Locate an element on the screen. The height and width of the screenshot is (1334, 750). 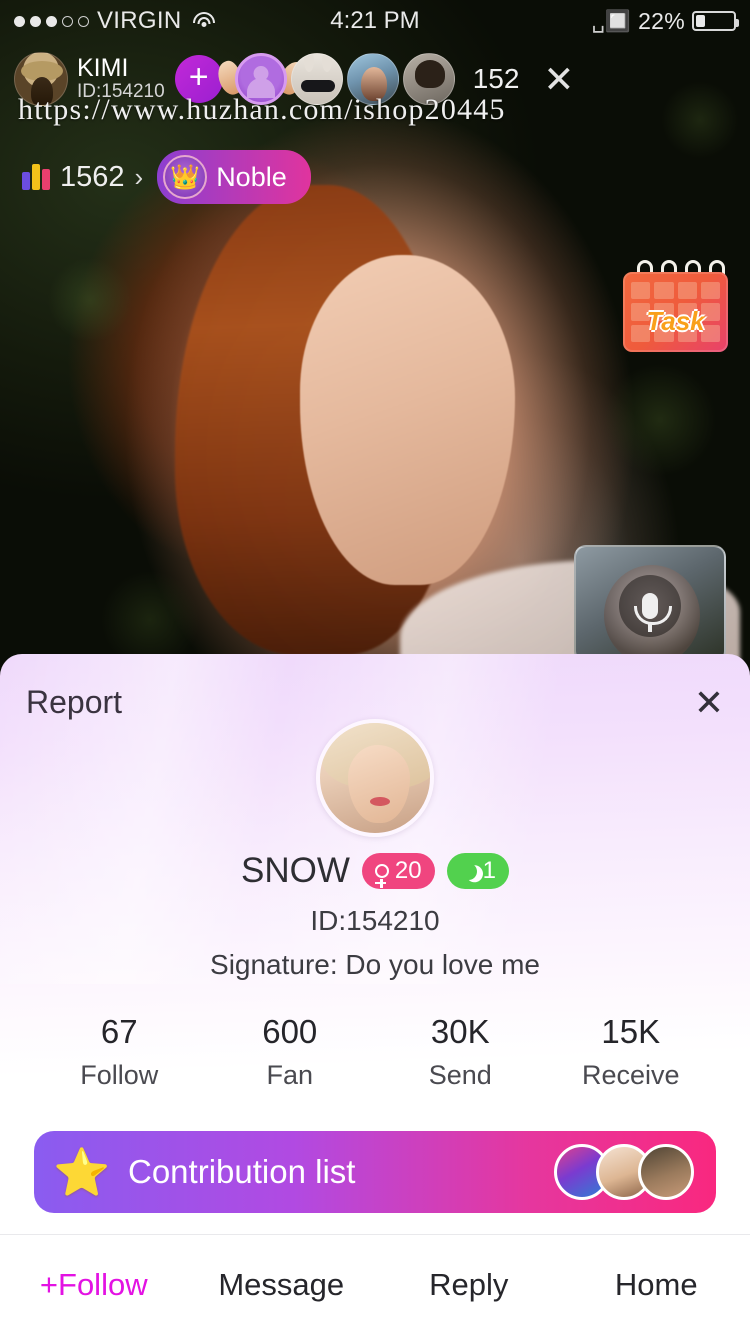
status-bar-right: ␣🔲 22% is located at coordinates (665, 21).